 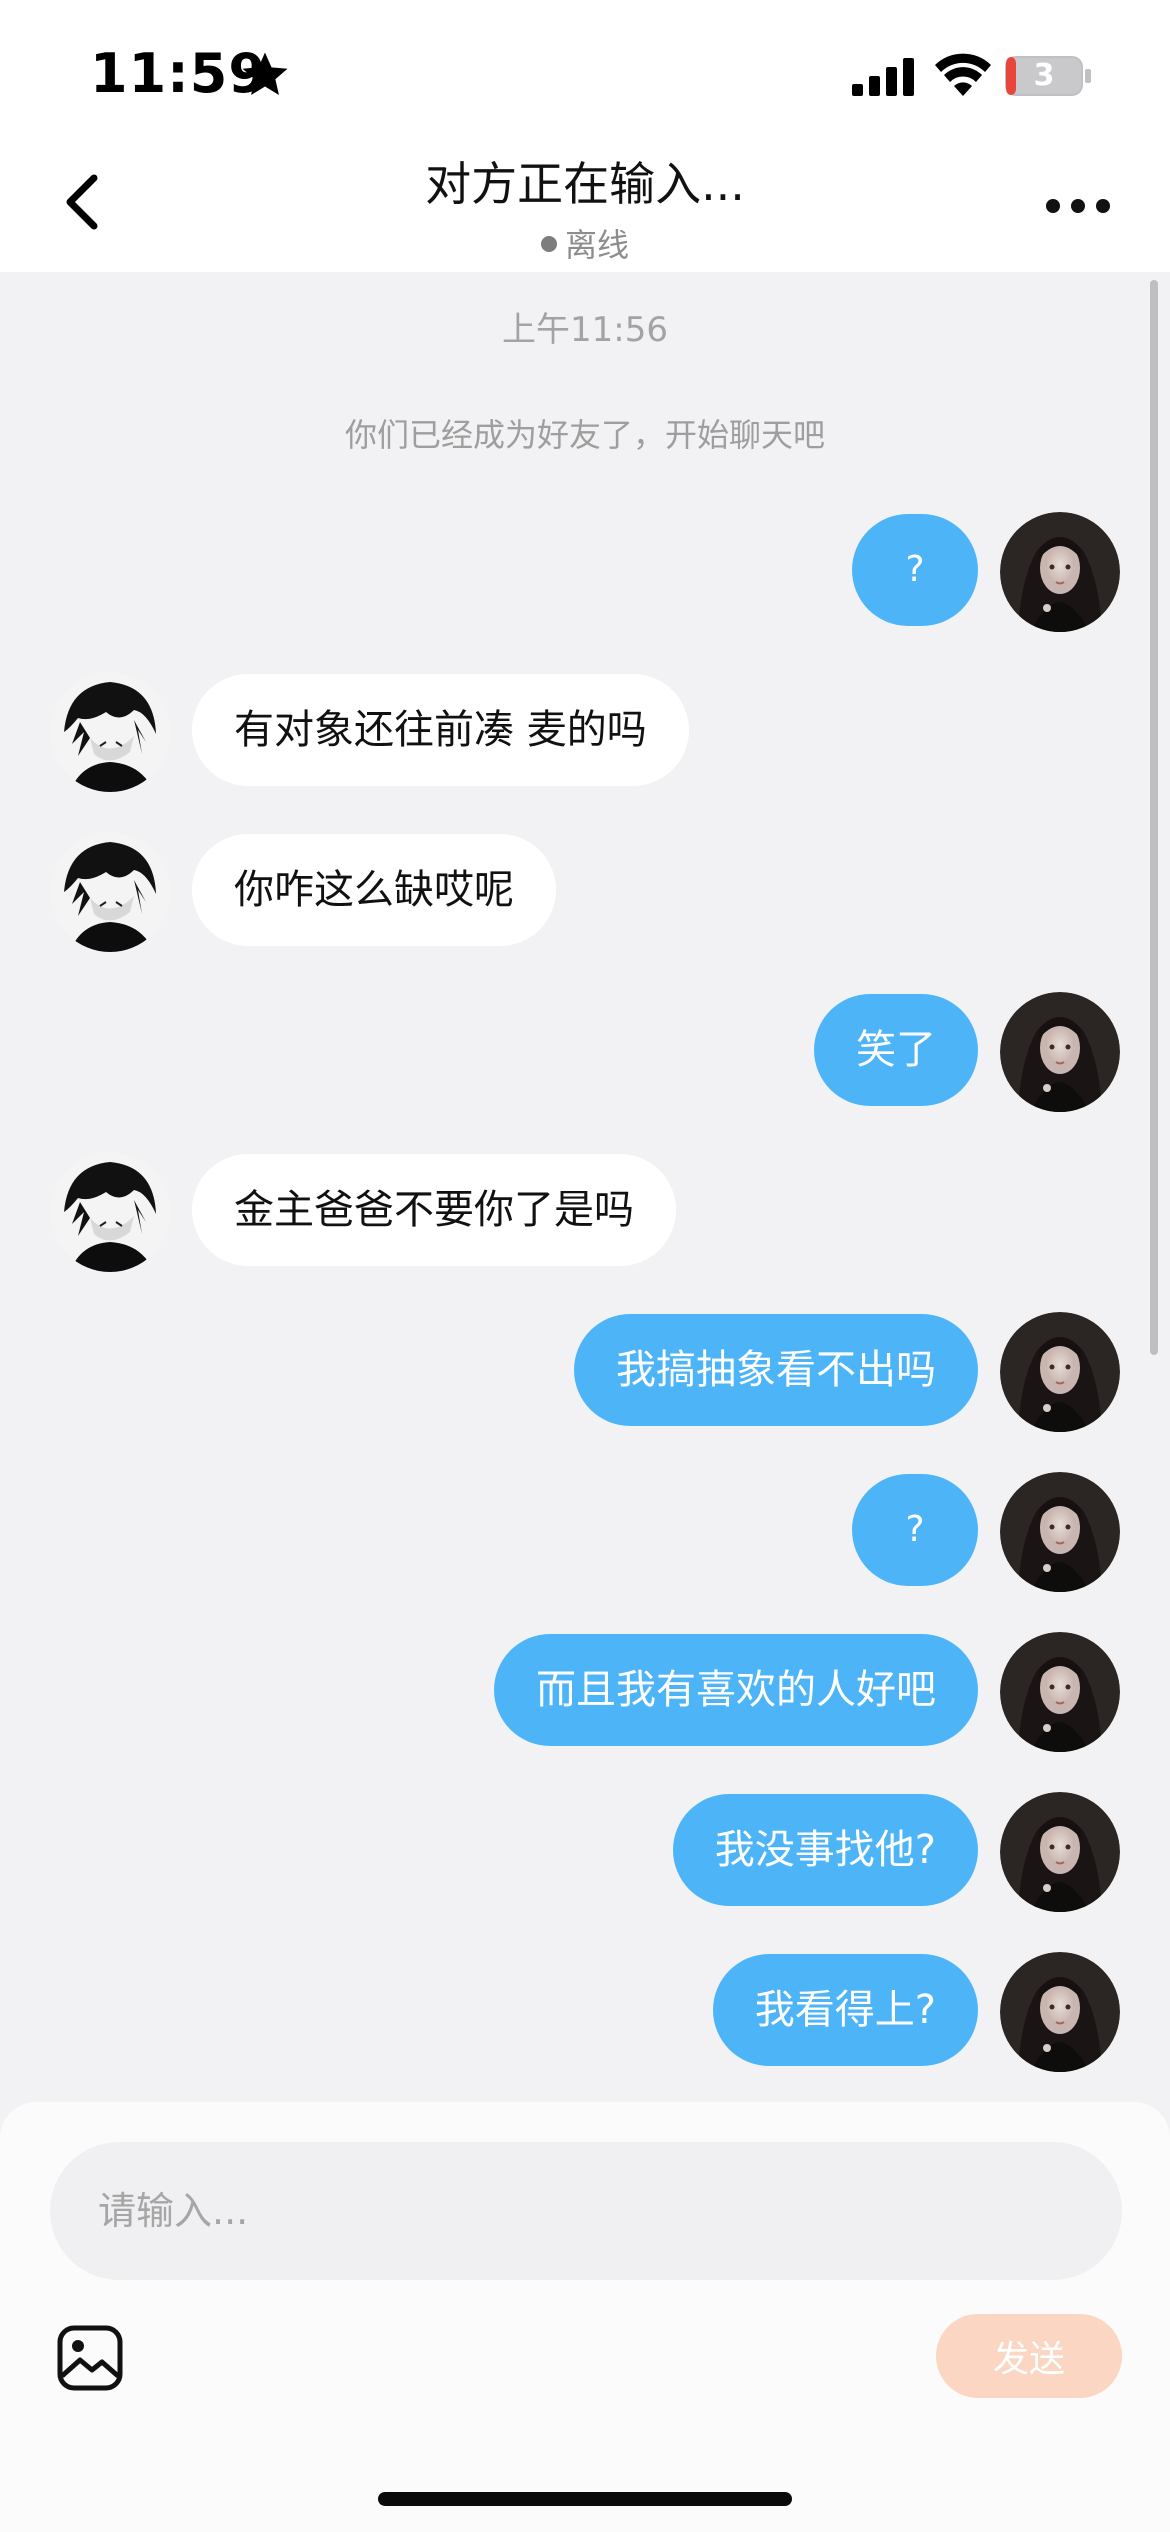 What do you see at coordinates (963, 74) in the screenshot?
I see `wifi-icon` at bounding box center [963, 74].